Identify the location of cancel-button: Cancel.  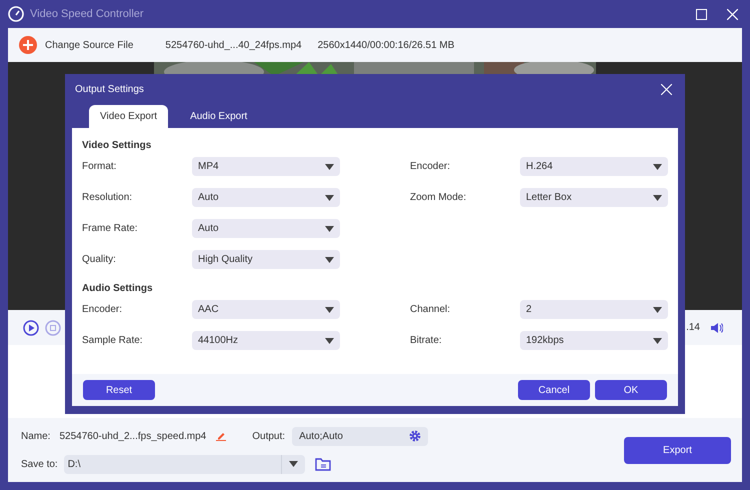
(554, 390).